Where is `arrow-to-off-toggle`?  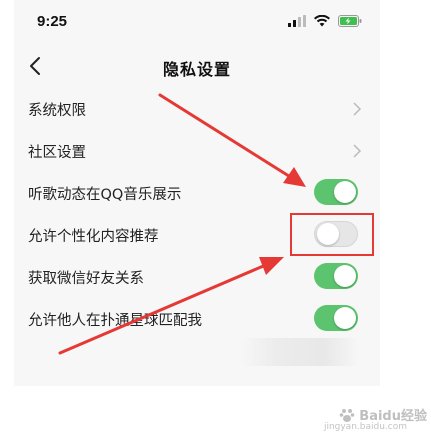 arrow-to-off-toggle is located at coordinates (171, 306).